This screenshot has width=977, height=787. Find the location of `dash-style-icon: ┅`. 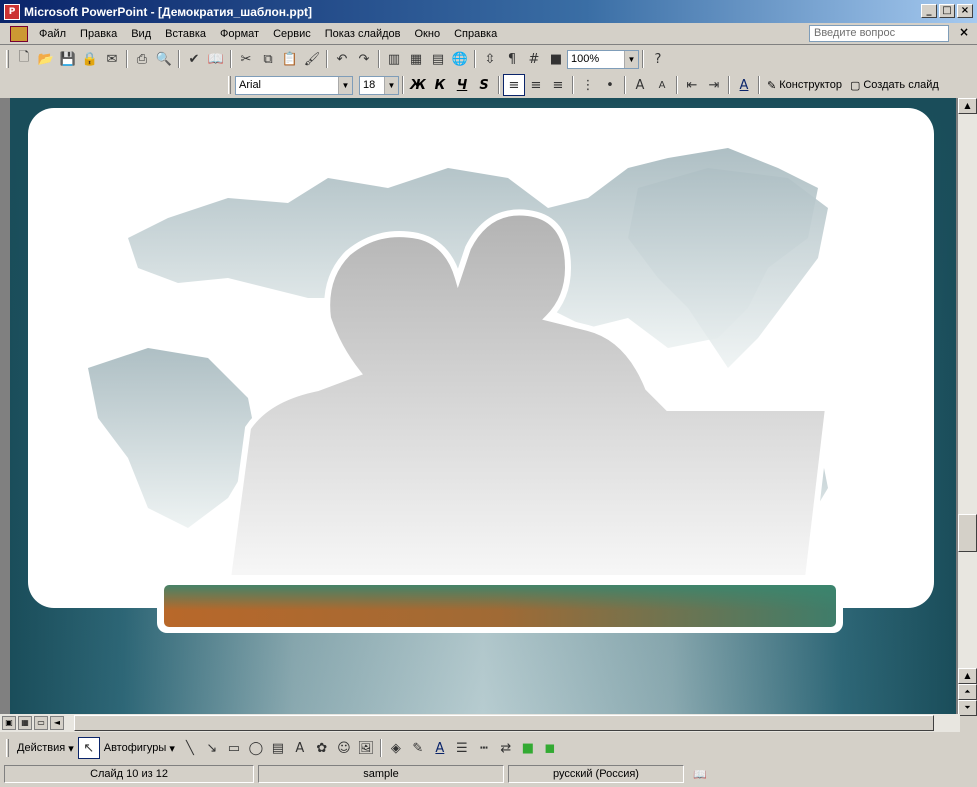

dash-style-icon: ┅ is located at coordinates (484, 748).